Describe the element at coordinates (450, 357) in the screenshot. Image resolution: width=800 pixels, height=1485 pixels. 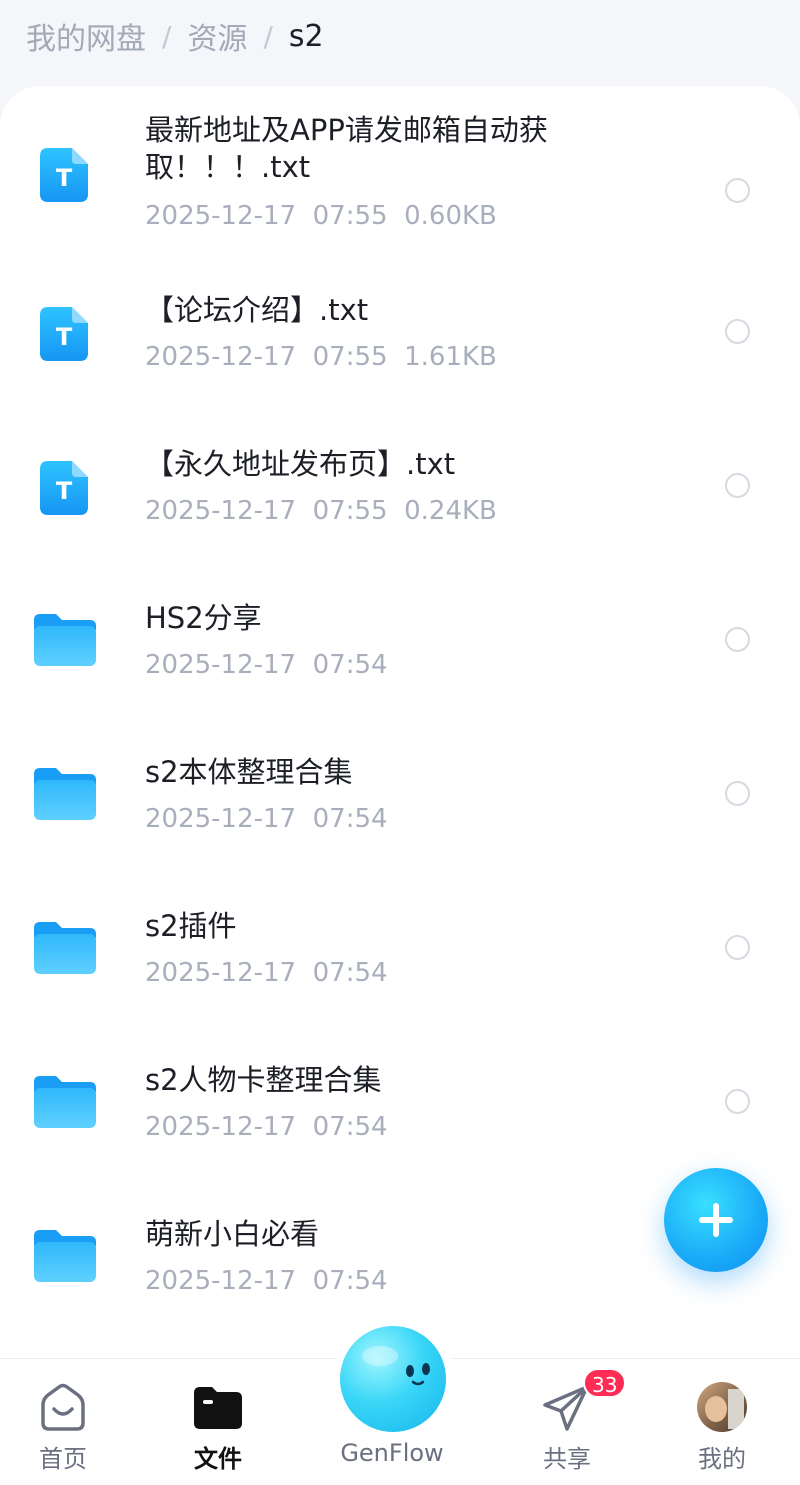
I see `file-size: 1.61KB` at that location.